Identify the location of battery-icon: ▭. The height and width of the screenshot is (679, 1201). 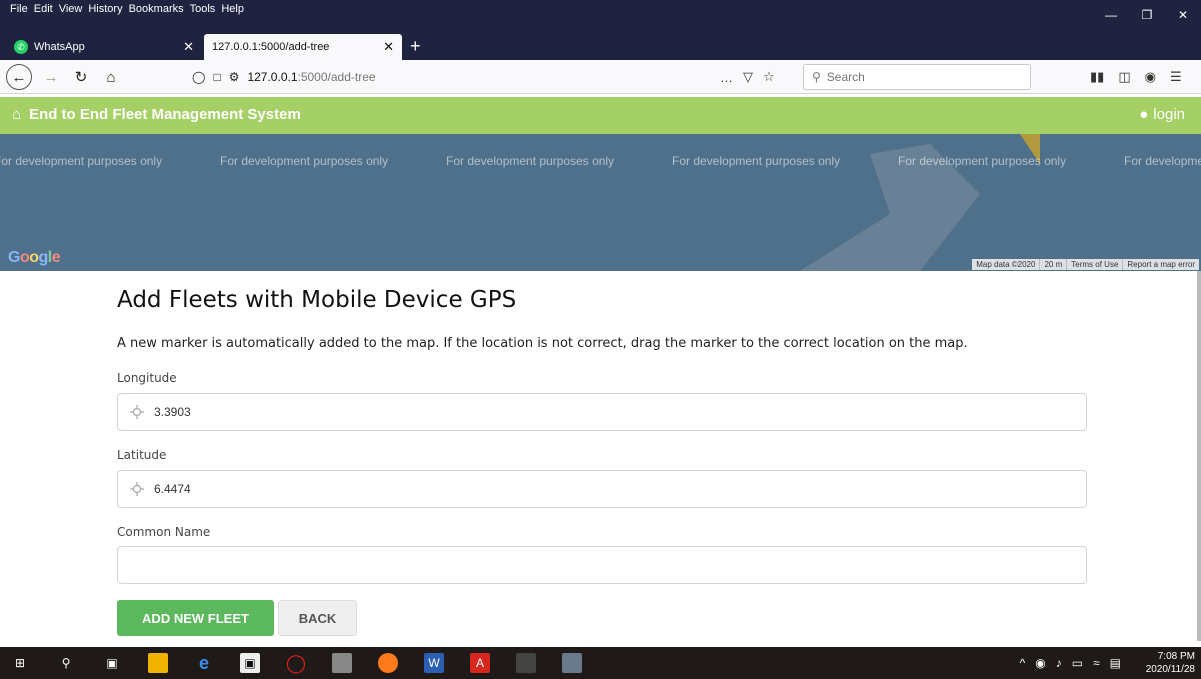
(1077, 663).